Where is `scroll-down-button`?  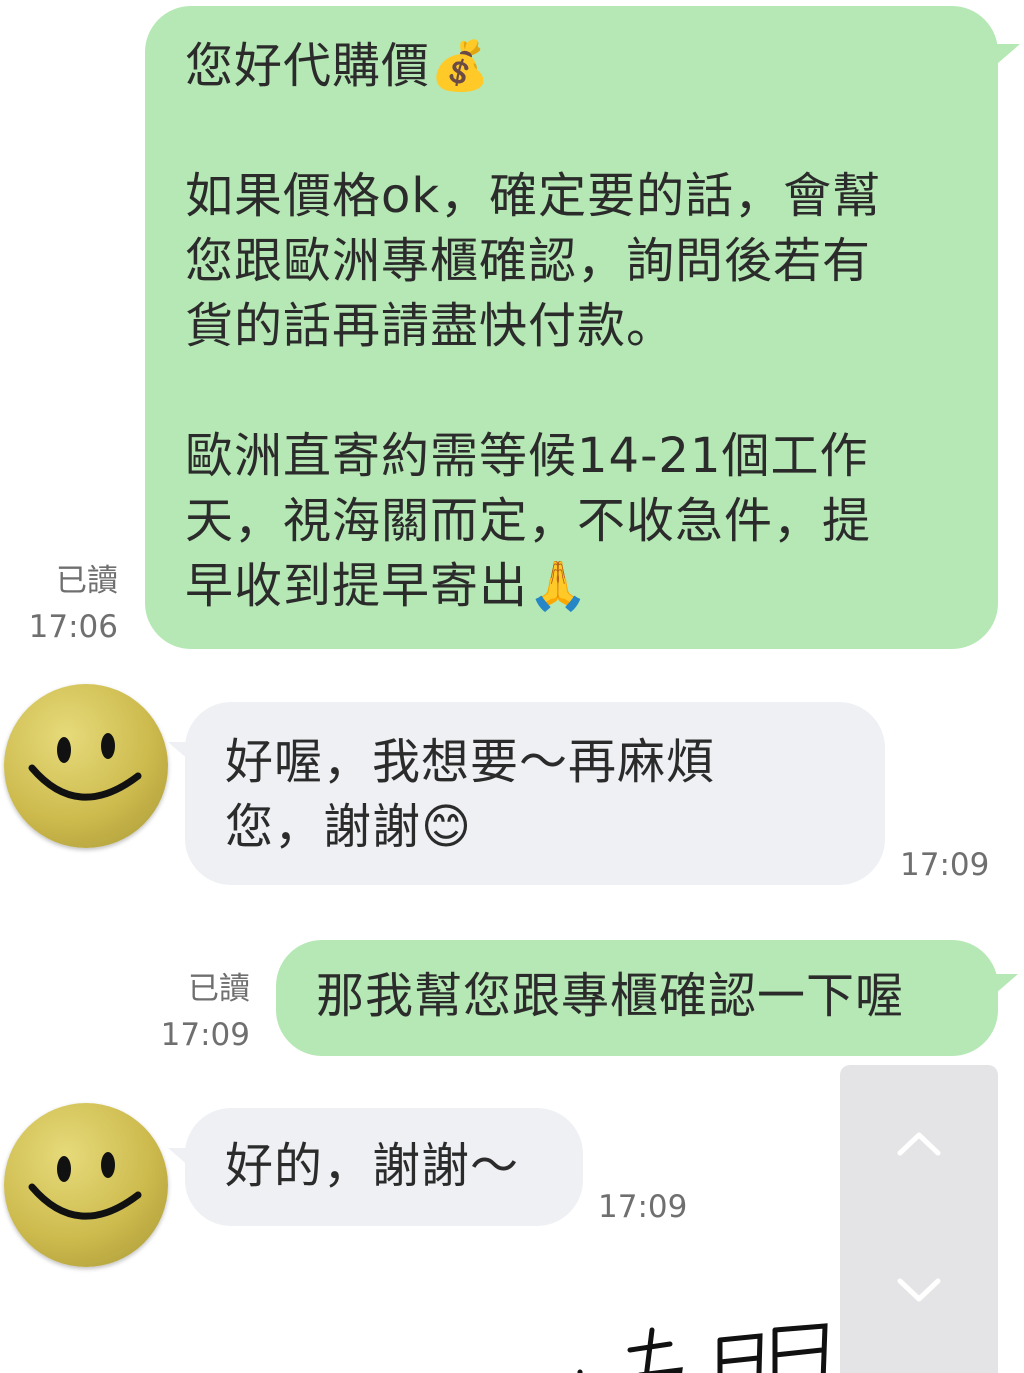 scroll-down-button is located at coordinates (919, 1293).